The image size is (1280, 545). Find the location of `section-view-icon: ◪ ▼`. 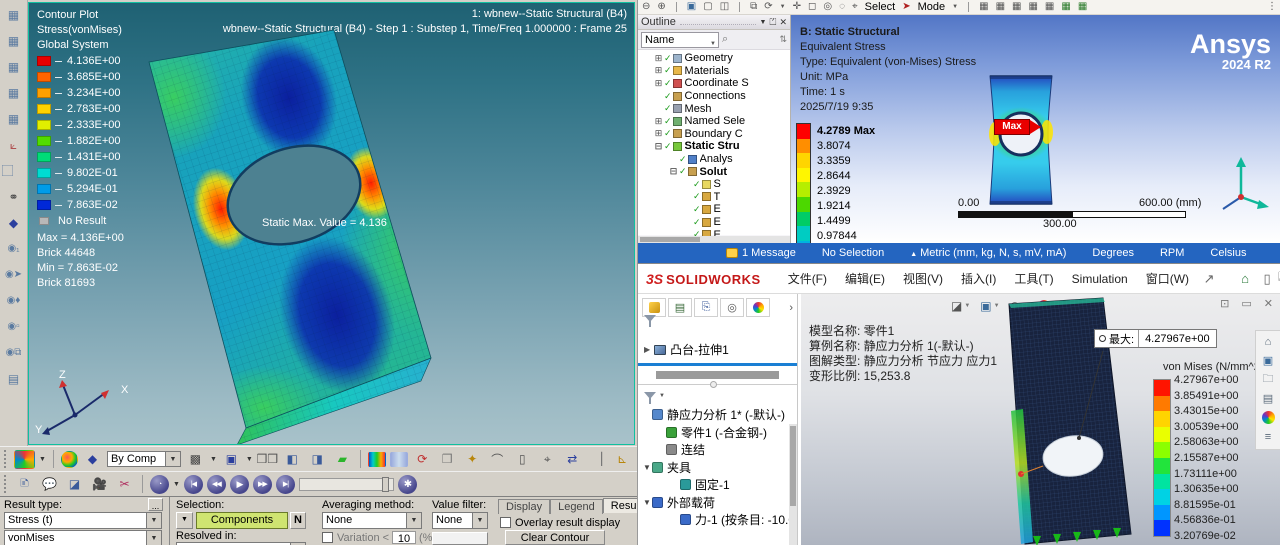

section-view-icon: ◪ ▼ is located at coordinates (960, 306).